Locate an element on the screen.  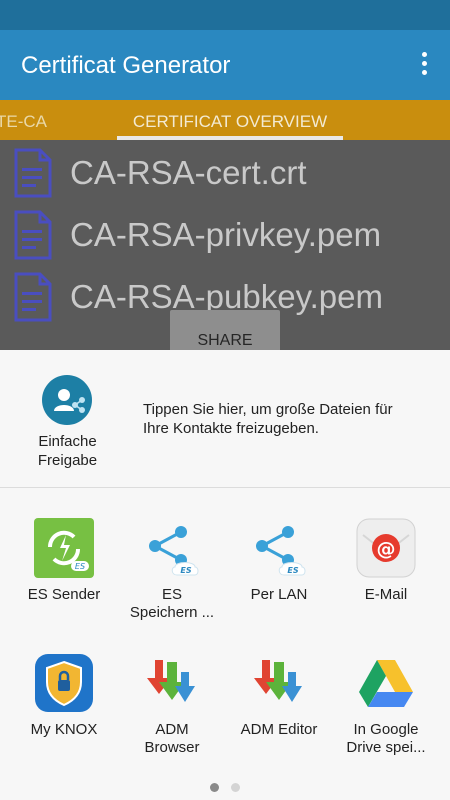
app-title: Certificat Generator is located at coordinates (126, 65).